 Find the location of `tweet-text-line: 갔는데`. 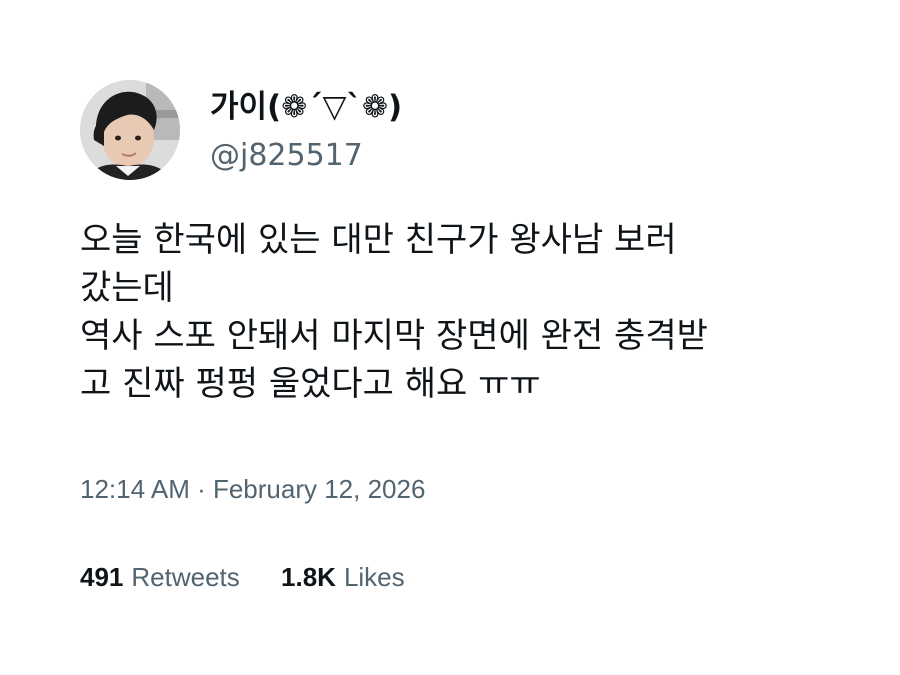

tweet-text-line: 갔는데 is located at coordinates (127, 288).